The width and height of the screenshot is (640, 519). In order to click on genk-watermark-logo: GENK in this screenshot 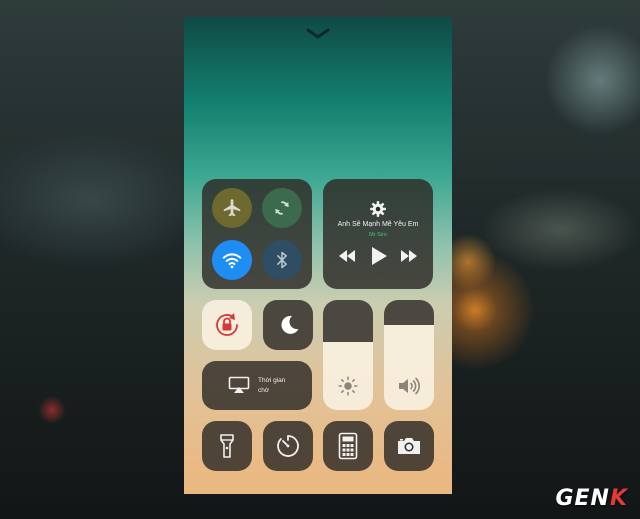, I will do `click(591, 498)`.